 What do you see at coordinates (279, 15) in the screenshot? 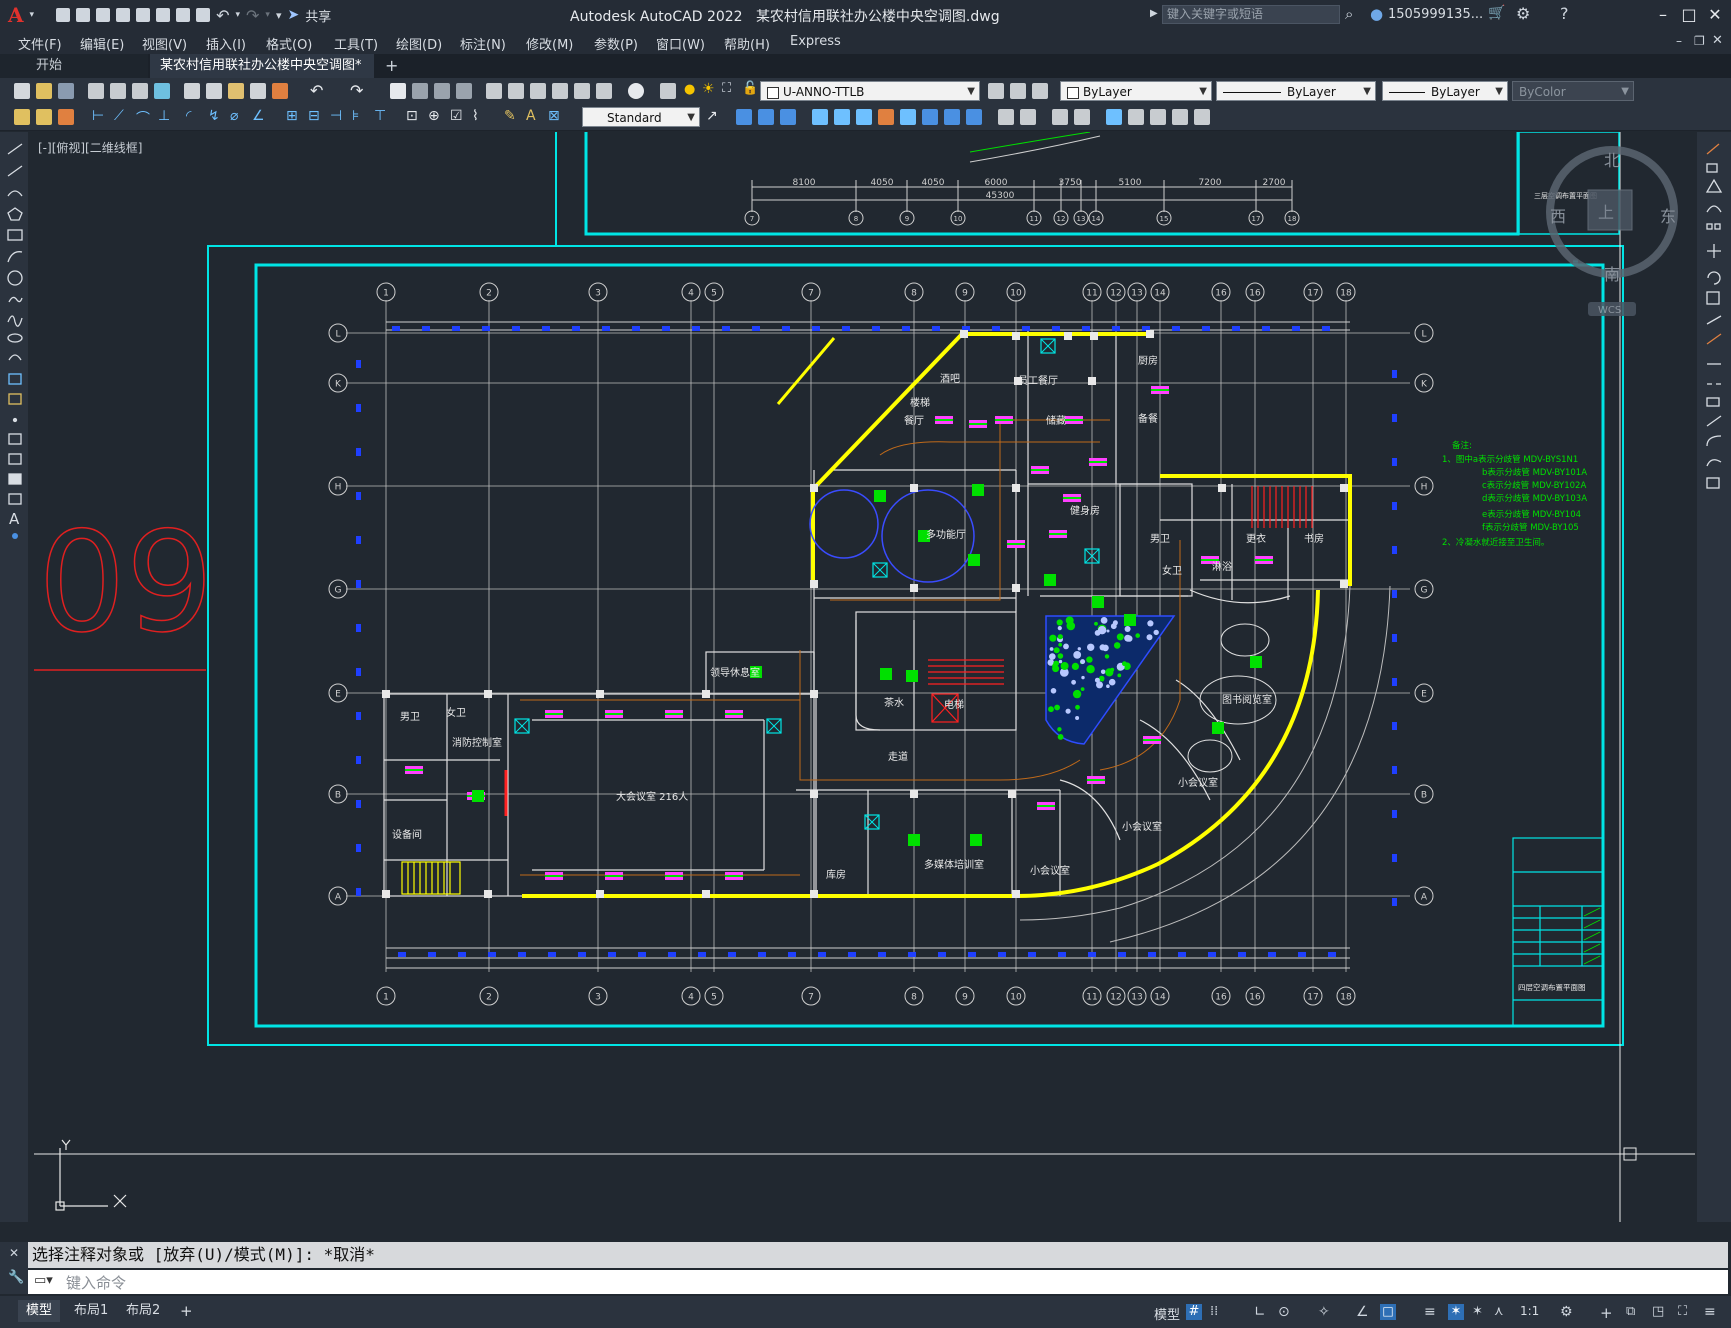
I see `customize-qat-icon: ▾` at bounding box center [279, 15].